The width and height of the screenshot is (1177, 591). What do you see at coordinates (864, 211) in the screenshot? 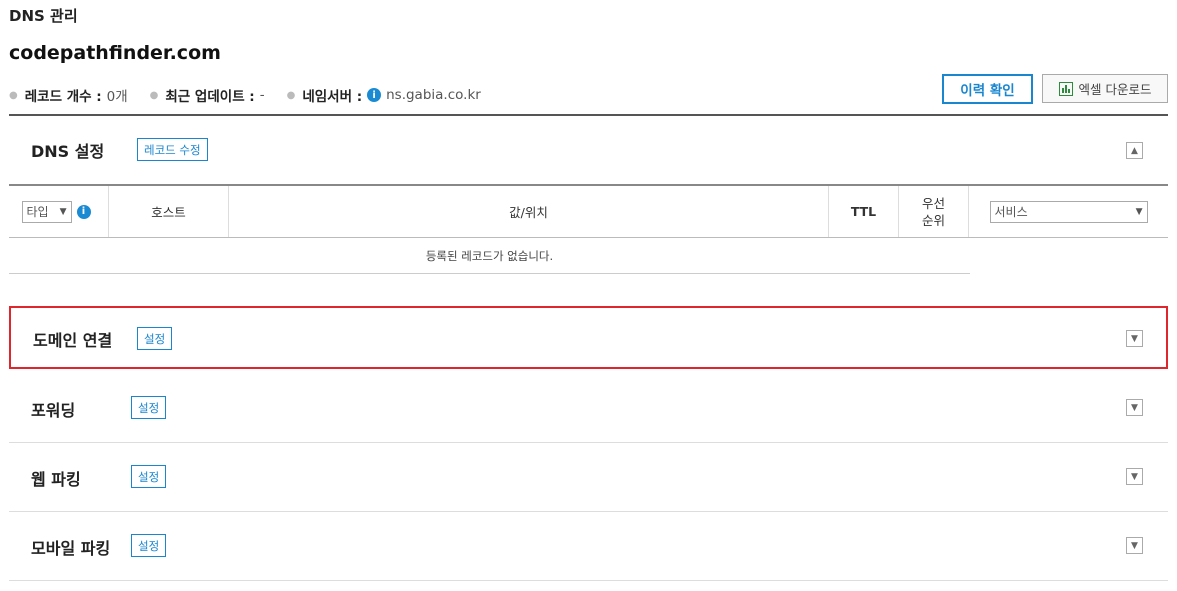
I see `ttl-column: TTL` at bounding box center [864, 211].